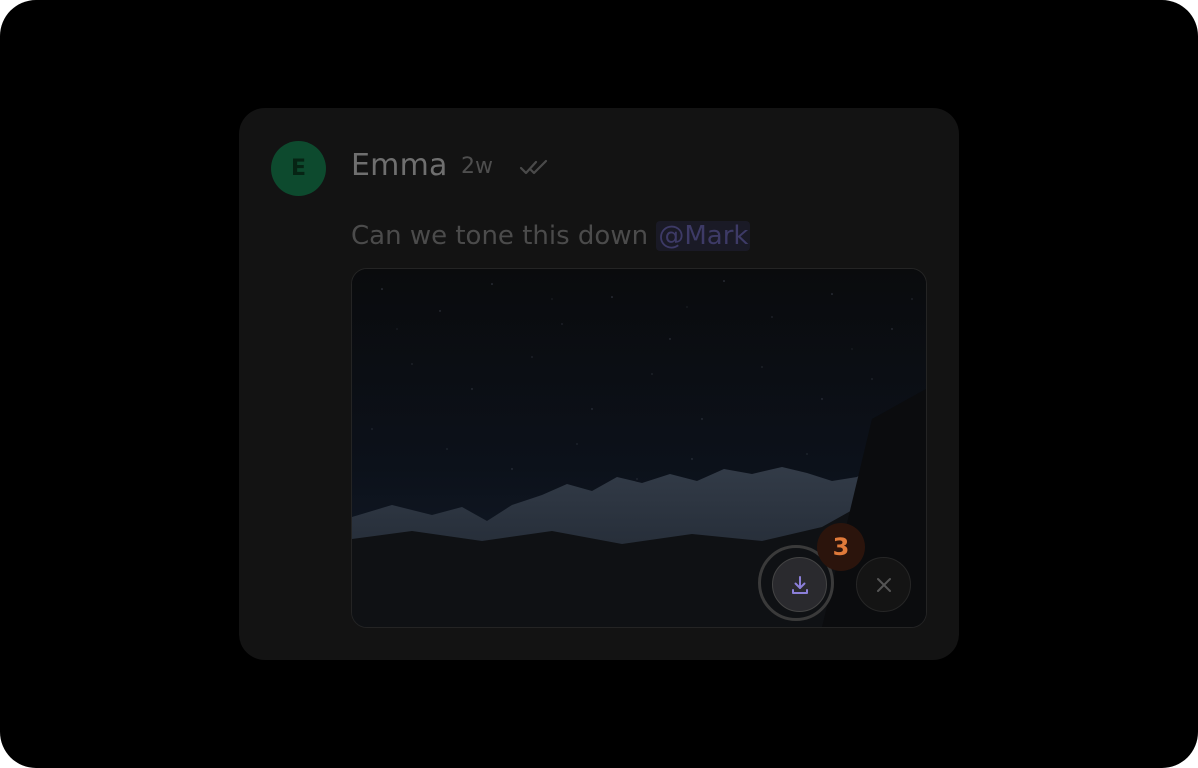 The width and height of the screenshot is (1198, 768). Describe the element at coordinates (703, 236) in the screenshot. I see `mention-link: @Mark` at that location.